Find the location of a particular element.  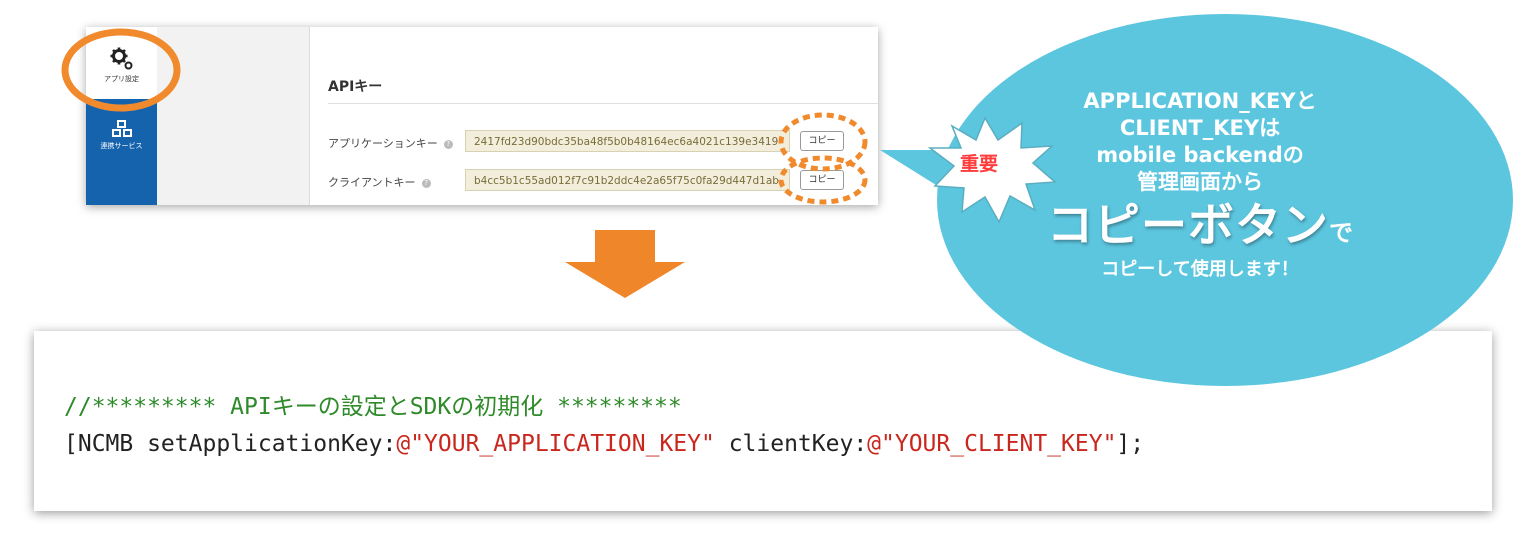

sidebar-item-app-settings: アプリ設定 is located at coordinates (121, 63).